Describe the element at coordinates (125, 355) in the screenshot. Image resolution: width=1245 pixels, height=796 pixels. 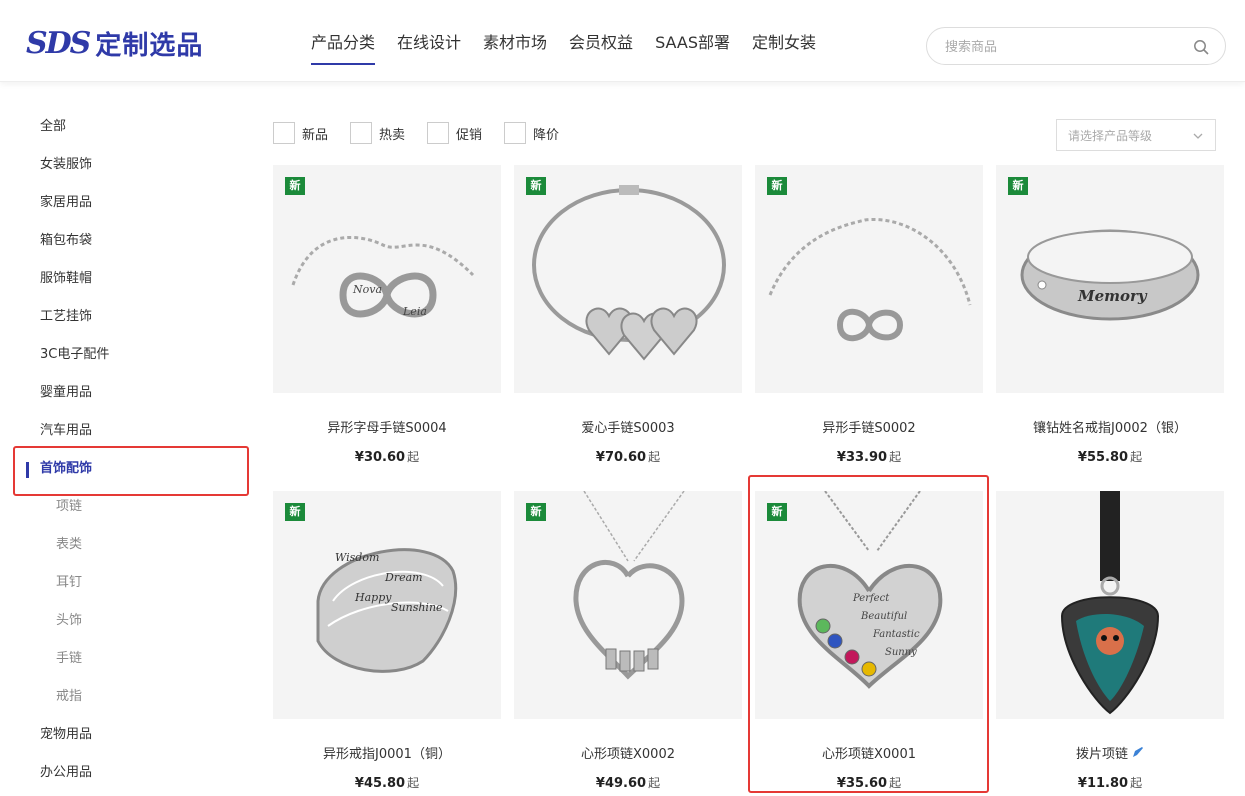
I see `category-3c-accessories: 3C电子配件` at that location.